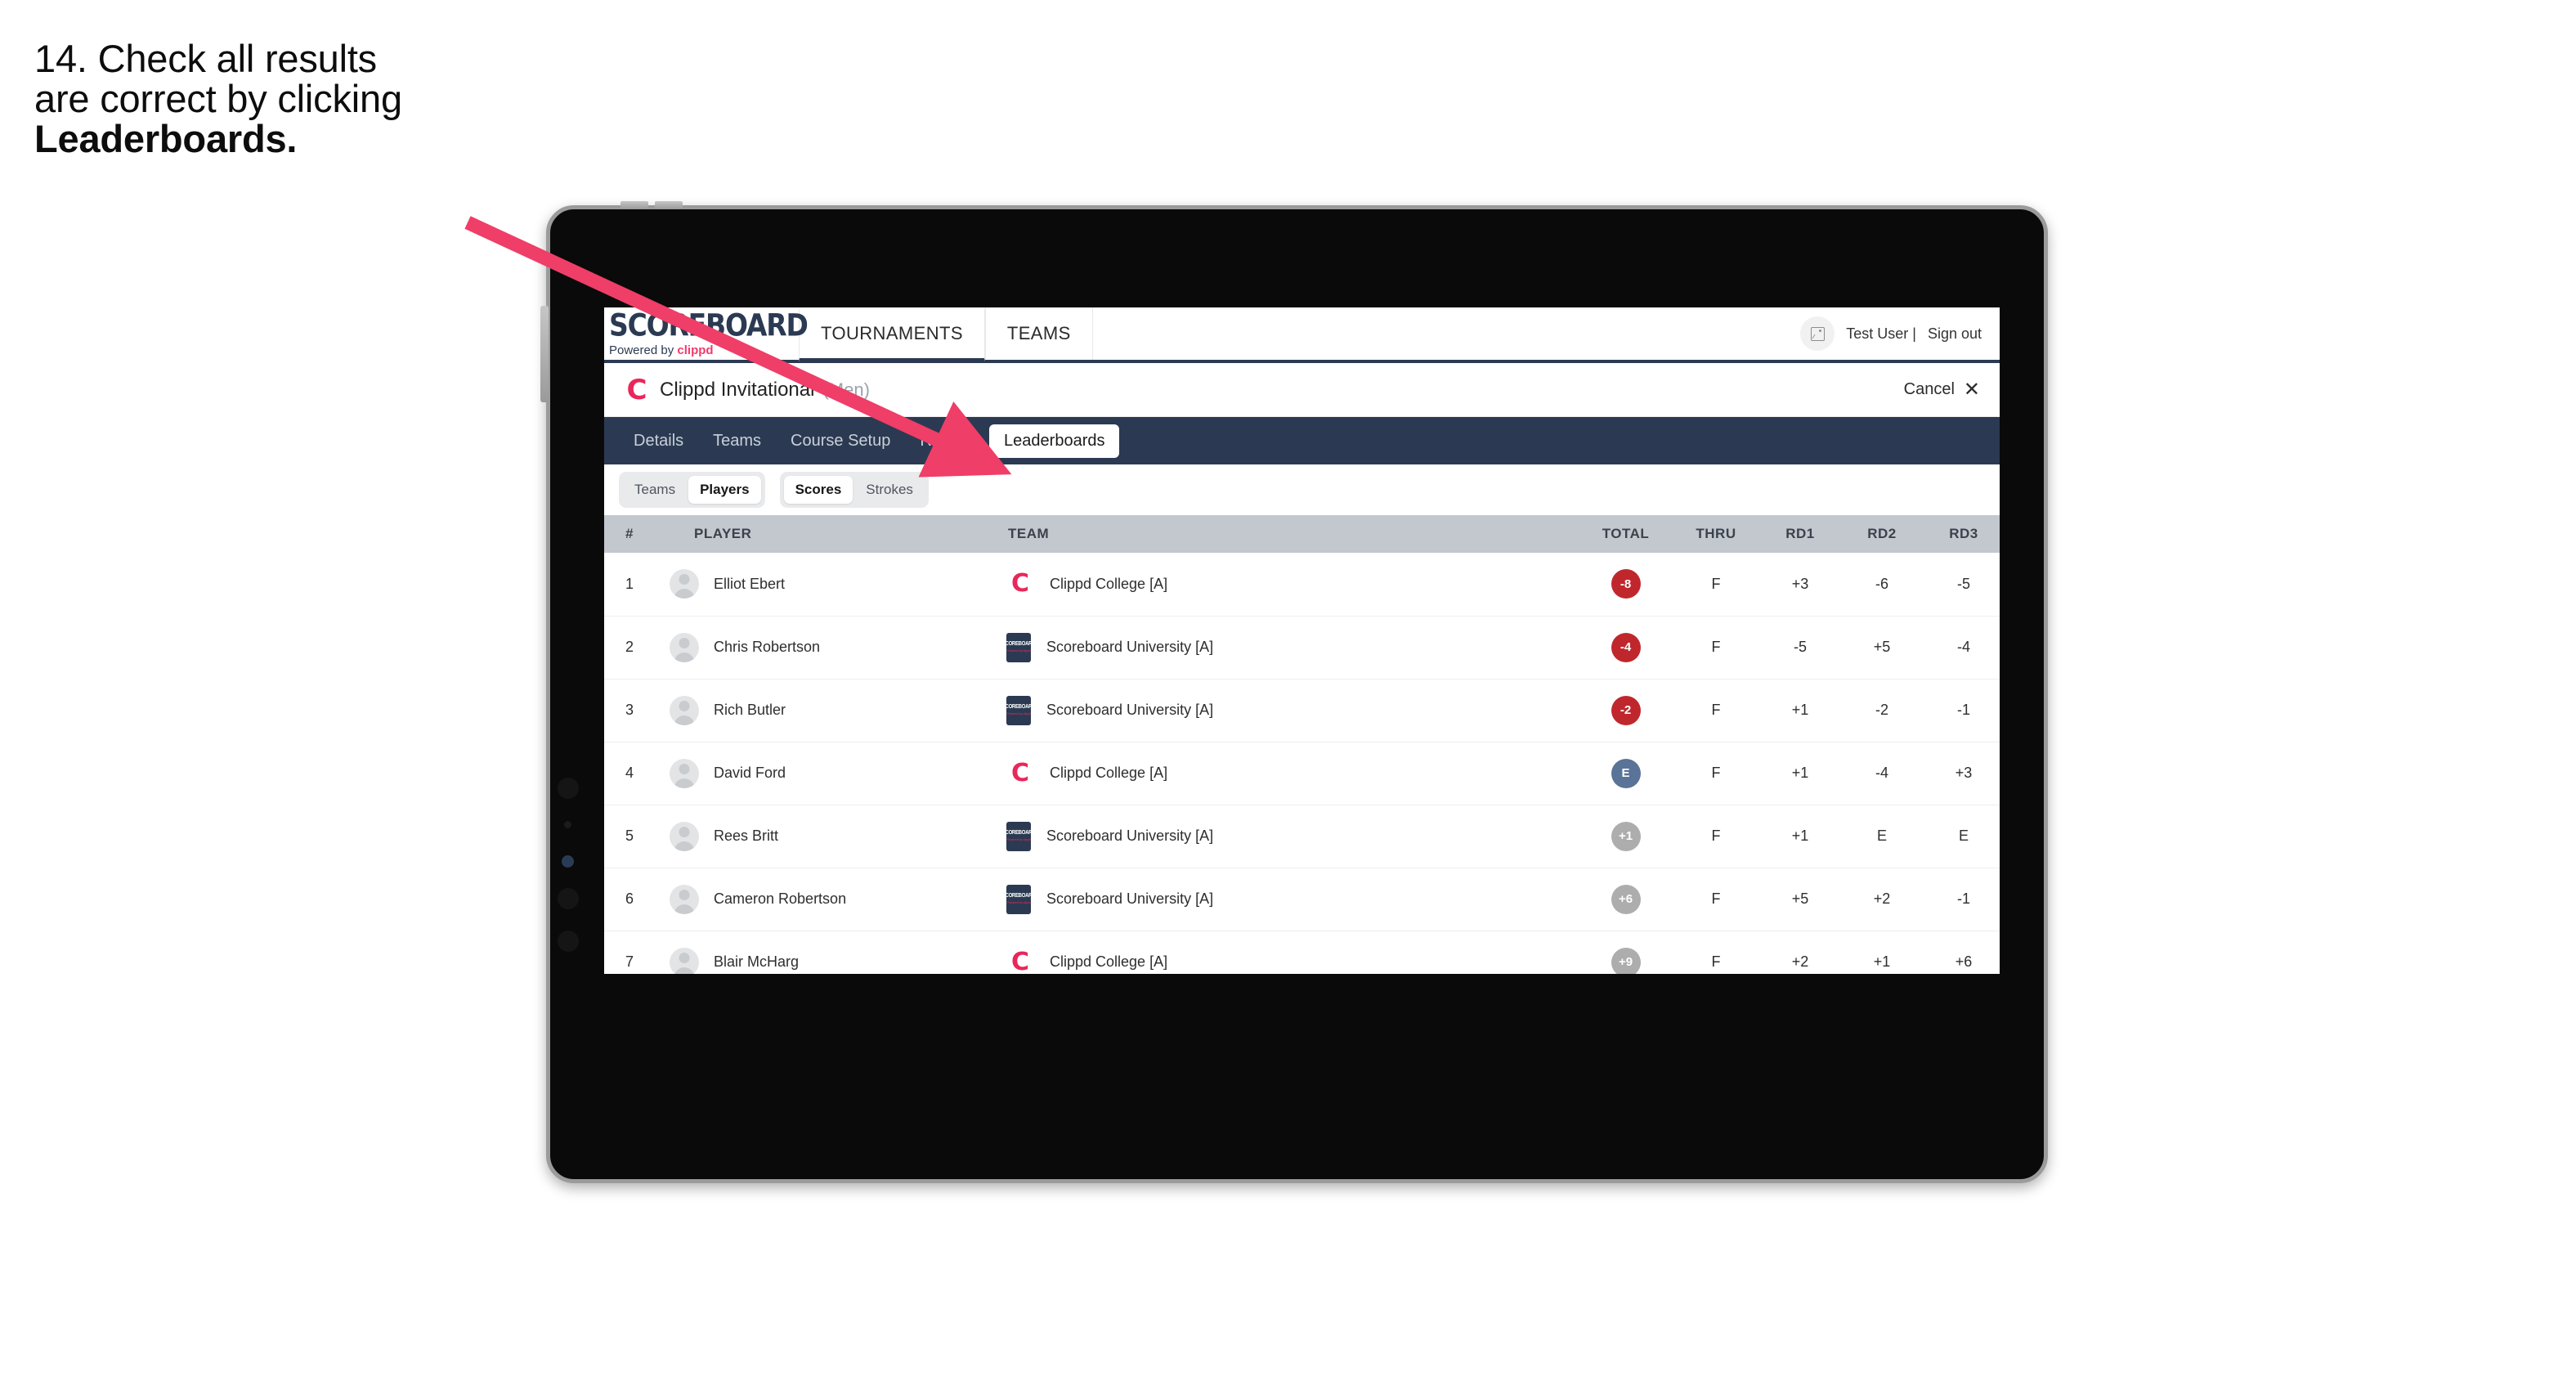  Describe the element at coordinates (1800, 648) in the screenshot. I see `cell-rd1: -5` at that location.